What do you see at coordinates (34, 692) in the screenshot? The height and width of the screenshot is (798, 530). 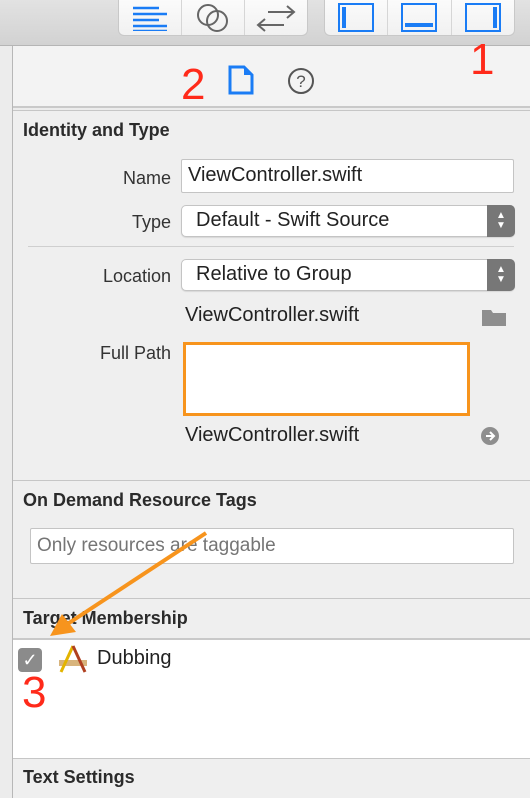 I see `annotation-3: 3` at bounding box center [34, 692].